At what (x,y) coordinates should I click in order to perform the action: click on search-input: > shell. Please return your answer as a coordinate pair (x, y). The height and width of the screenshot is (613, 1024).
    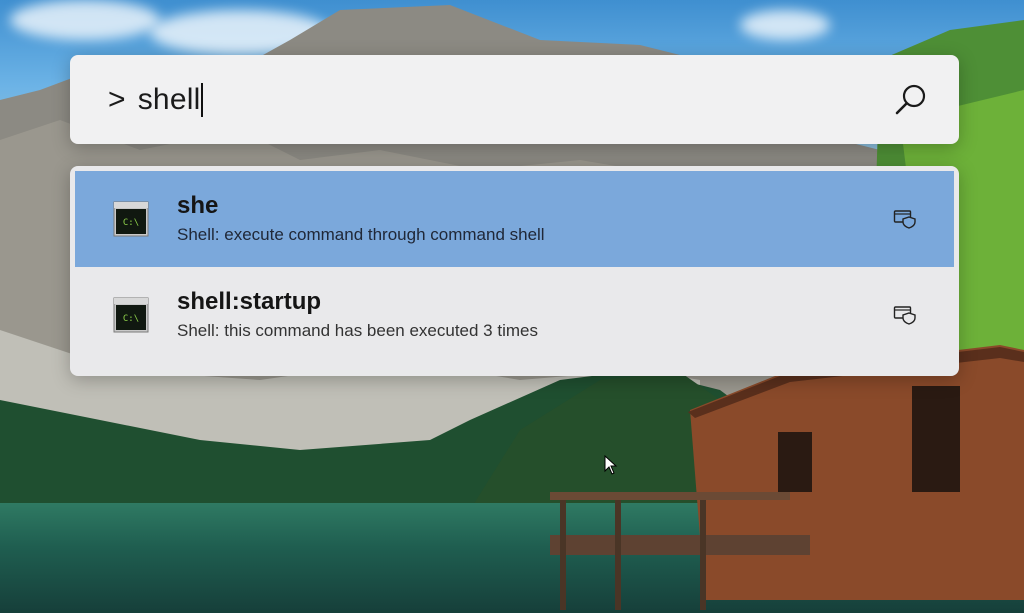
    Looking at the image, I should click on (500, 99).